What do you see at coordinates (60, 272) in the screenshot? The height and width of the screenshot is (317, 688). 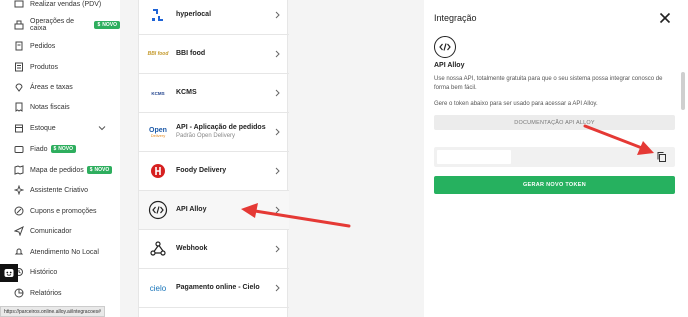 I see `sidebar-item-historico: Histórico` at bounding box center [60, 272].